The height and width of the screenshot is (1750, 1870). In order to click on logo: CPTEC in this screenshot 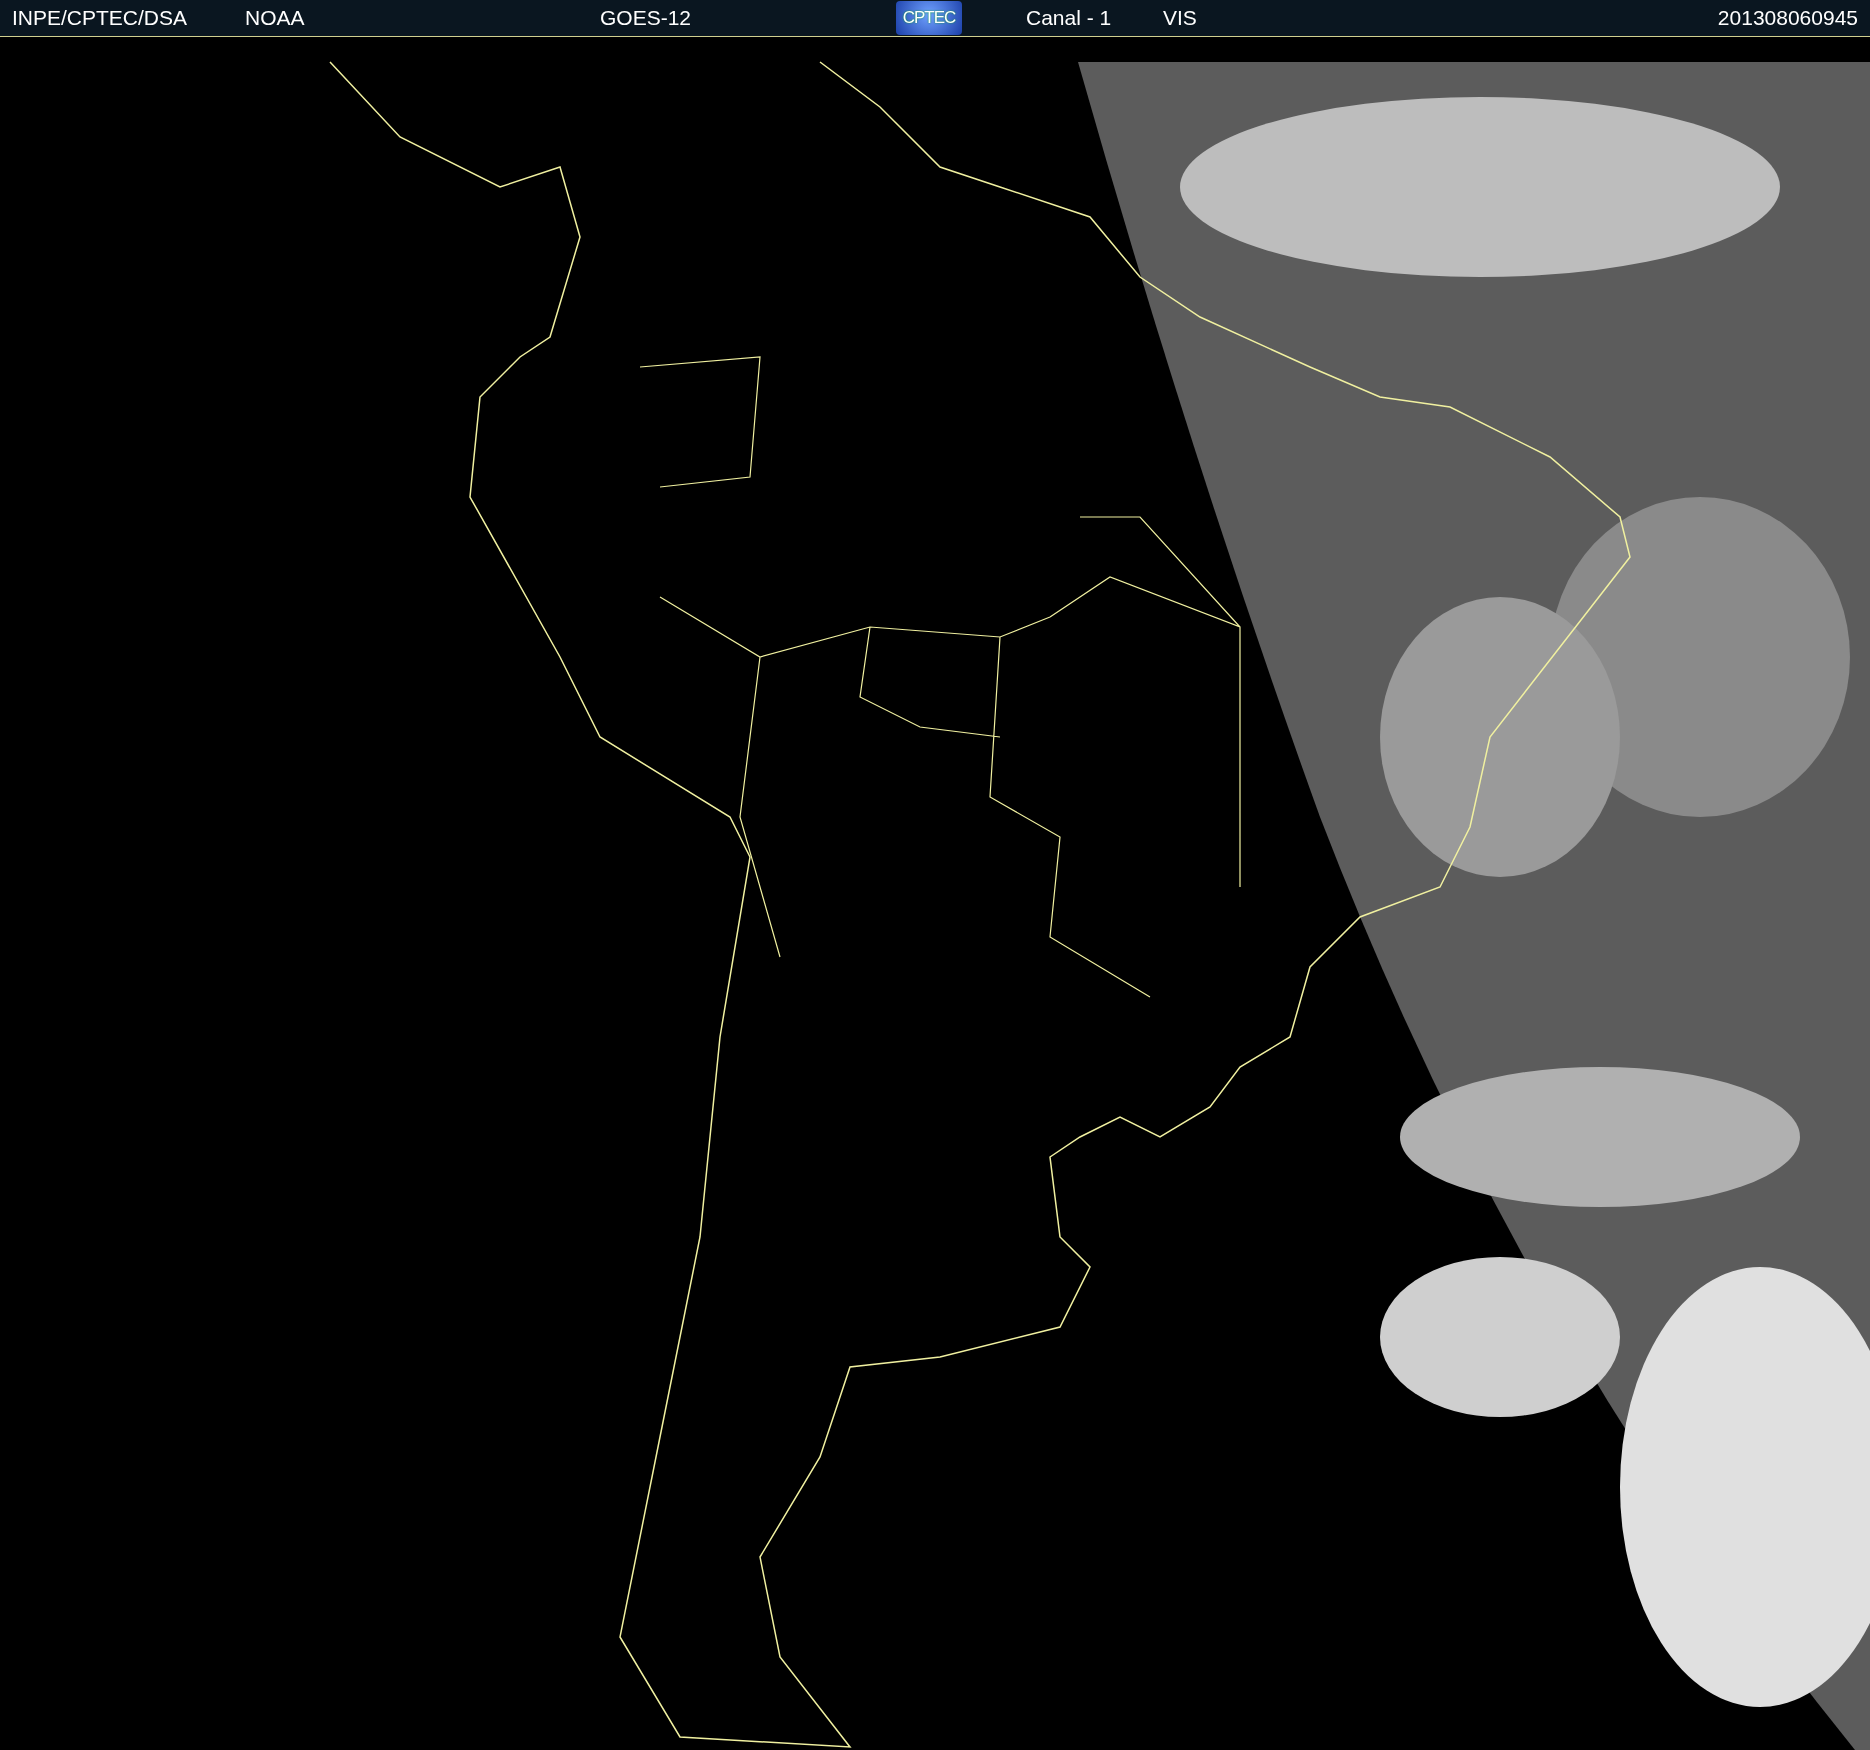, I will do `click(929, 18)`.